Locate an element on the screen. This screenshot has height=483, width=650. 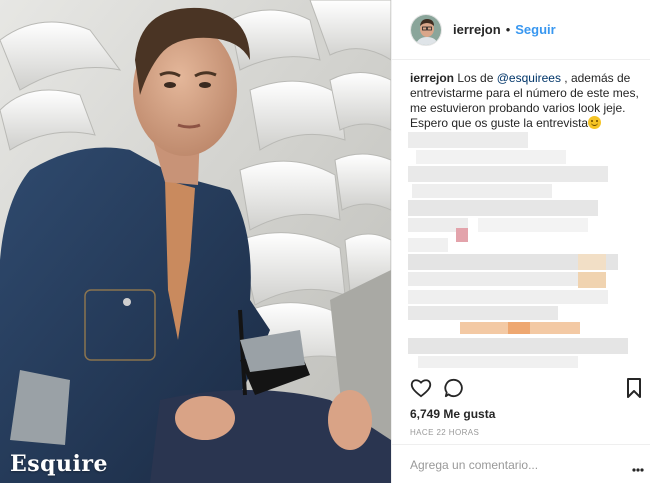
caption-mention: @esquirees is located at coordinates (529, 78).